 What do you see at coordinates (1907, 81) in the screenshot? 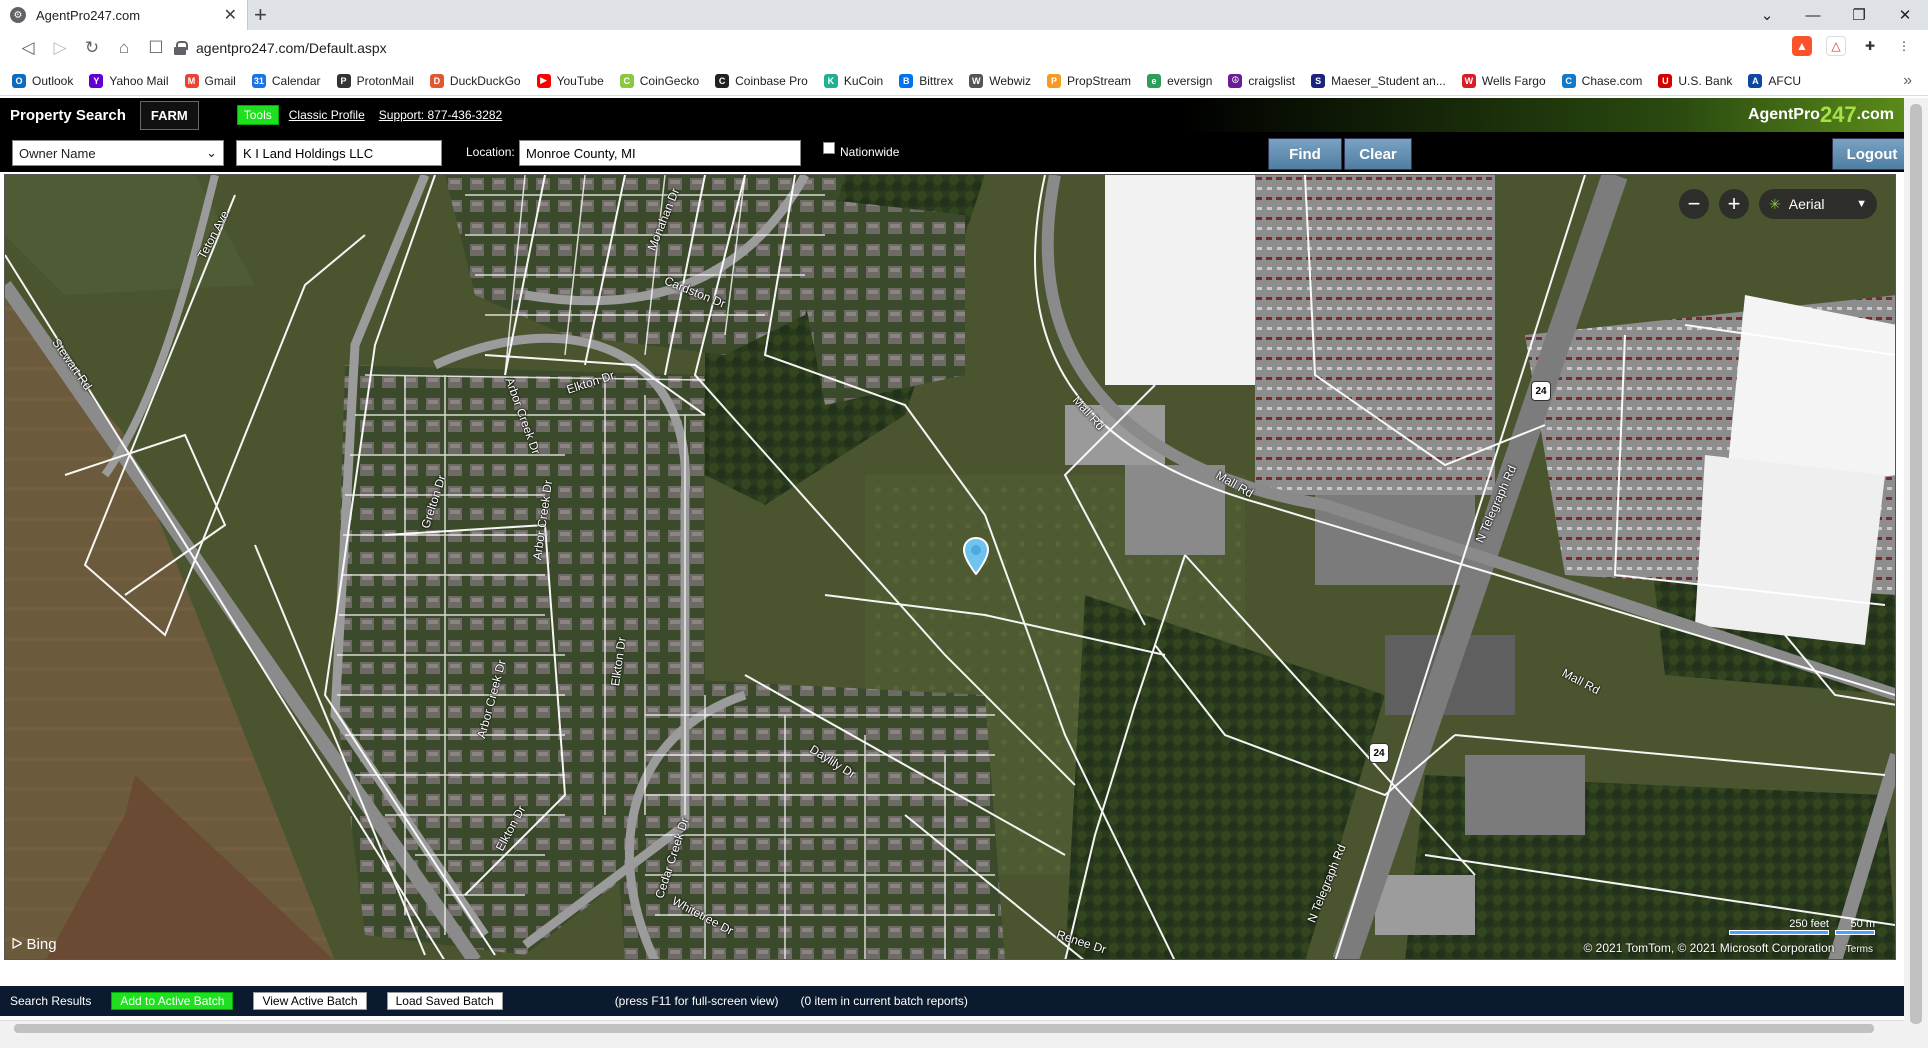
I see `bookmarks-overflow-icon: »` at bounding box center [1907, 81].